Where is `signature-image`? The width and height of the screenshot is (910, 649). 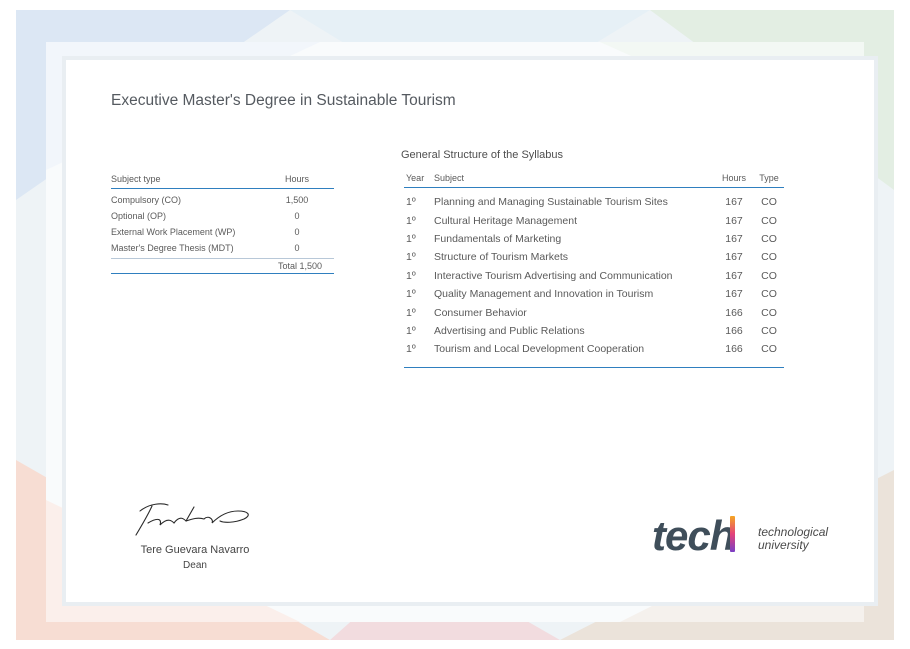 signature-image is located at coordinates (192, 519).